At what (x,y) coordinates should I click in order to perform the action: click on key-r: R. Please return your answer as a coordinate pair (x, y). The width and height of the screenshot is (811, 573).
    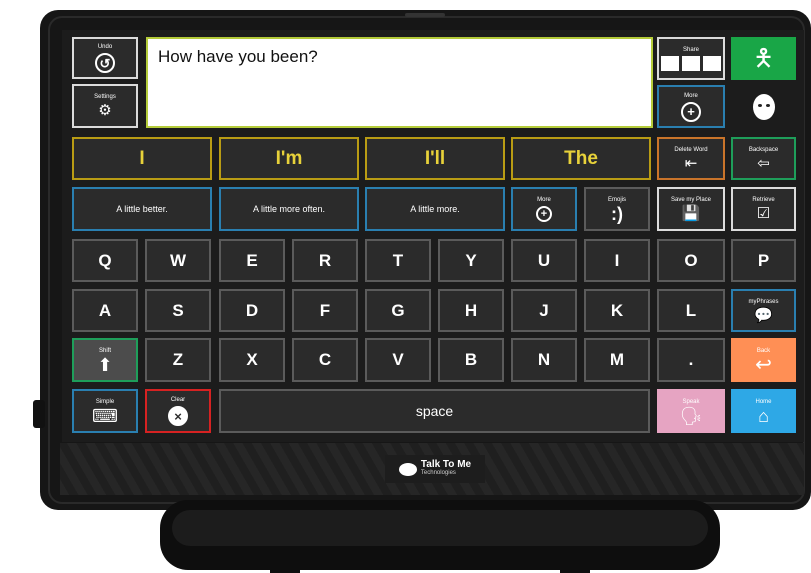
    Looking at the image, I should click on (325, 260).